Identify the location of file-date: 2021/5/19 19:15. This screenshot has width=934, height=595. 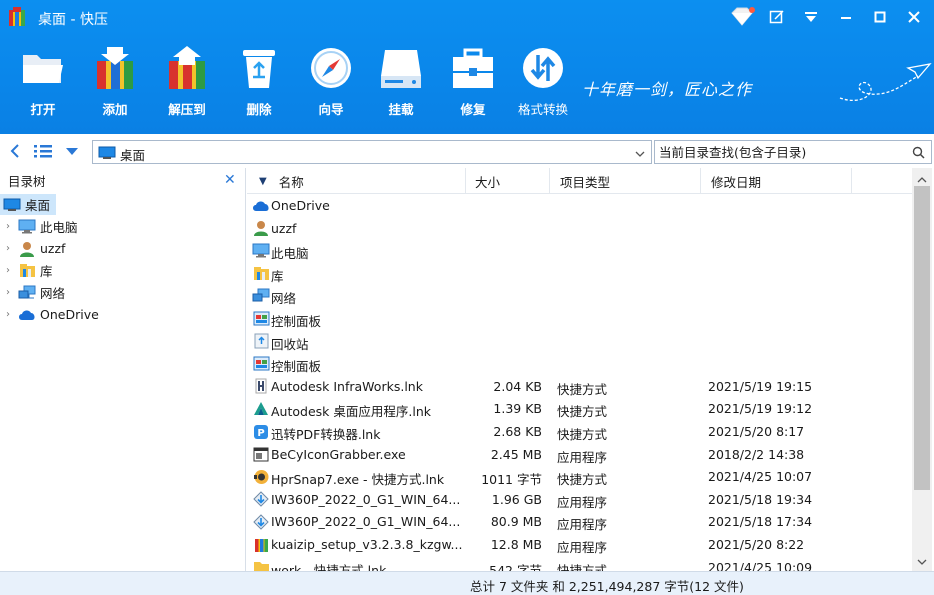
(760, 386).